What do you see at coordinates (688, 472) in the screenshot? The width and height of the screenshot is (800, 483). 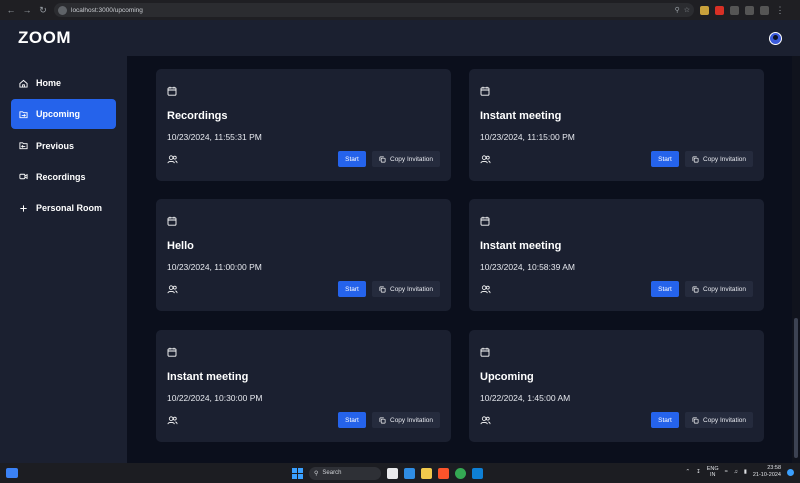 I see `chevron-up-icon: ⌃` at bounding box center [688, 472].